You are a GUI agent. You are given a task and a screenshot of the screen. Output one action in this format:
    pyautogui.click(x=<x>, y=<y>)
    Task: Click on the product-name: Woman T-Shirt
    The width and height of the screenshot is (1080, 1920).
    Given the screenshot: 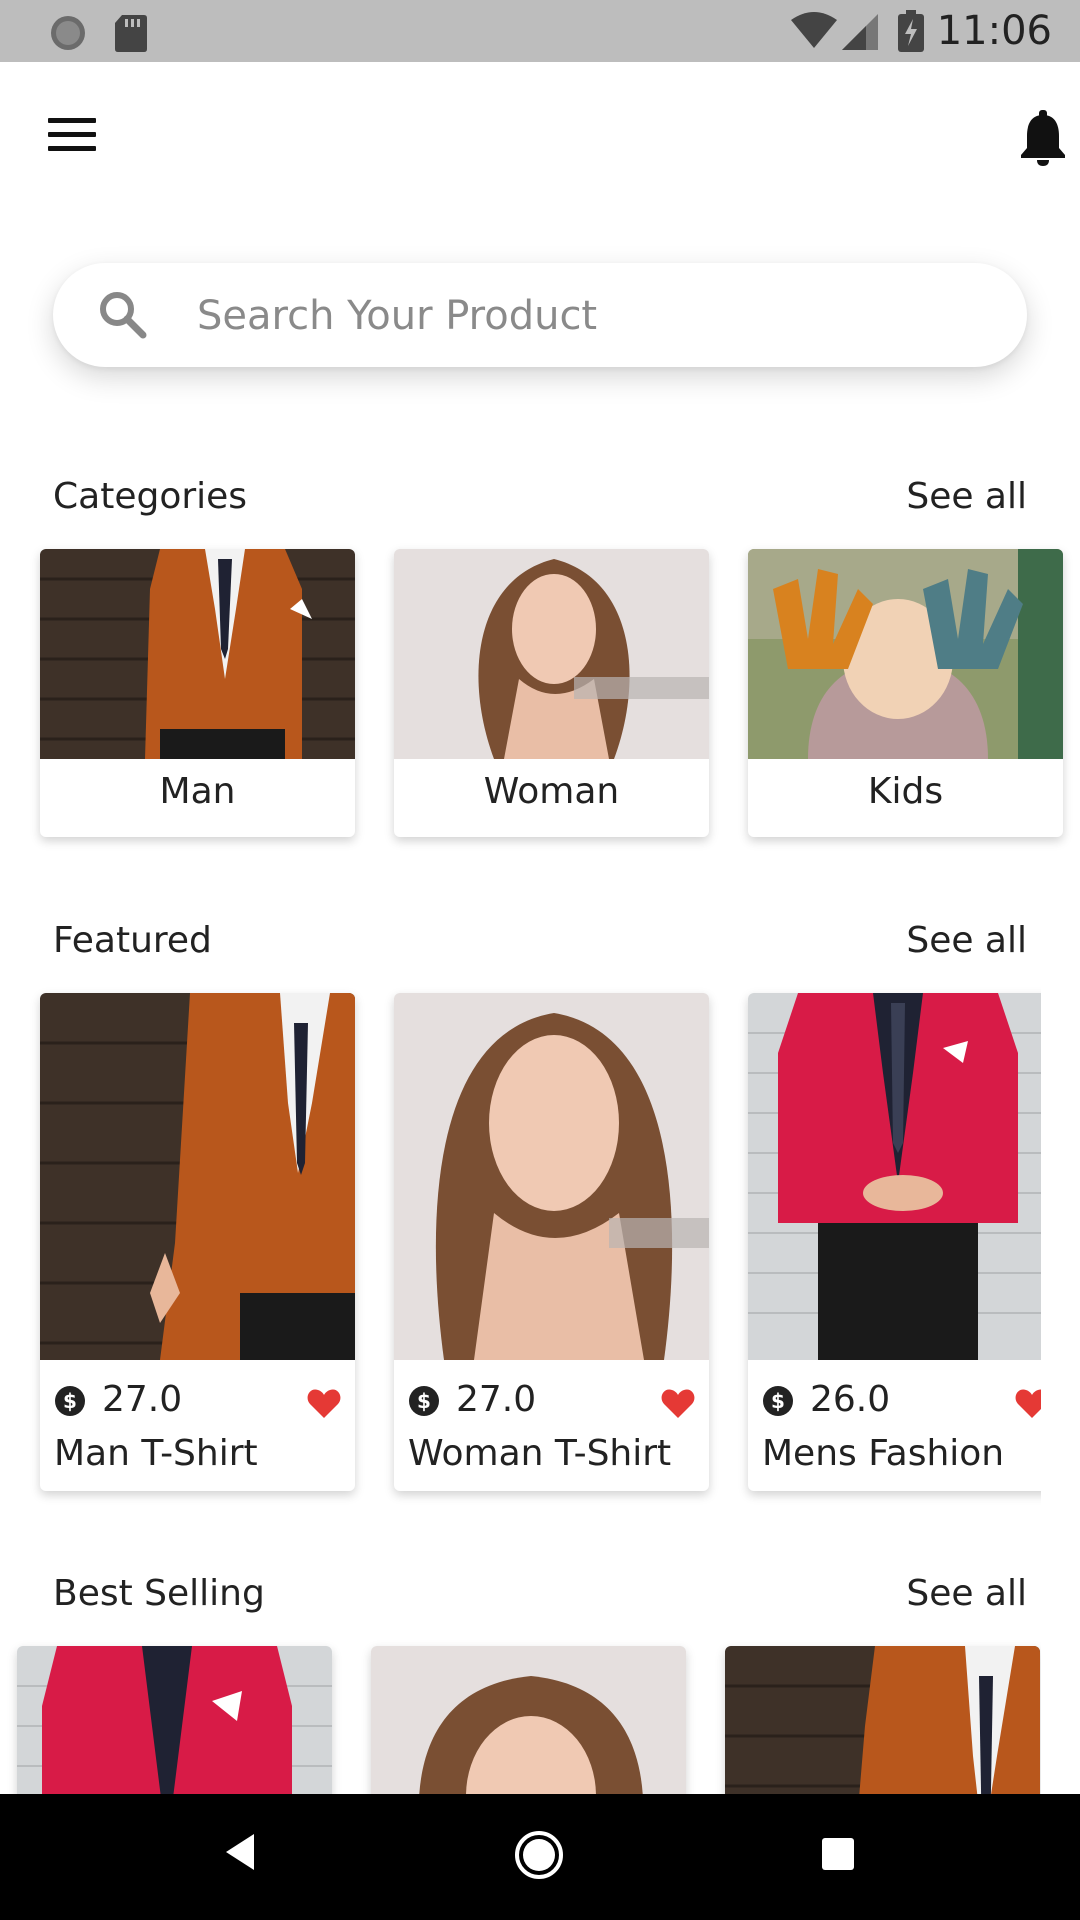 What is the action you would take?
    pyautogui.click(x=540, y=1453)
    